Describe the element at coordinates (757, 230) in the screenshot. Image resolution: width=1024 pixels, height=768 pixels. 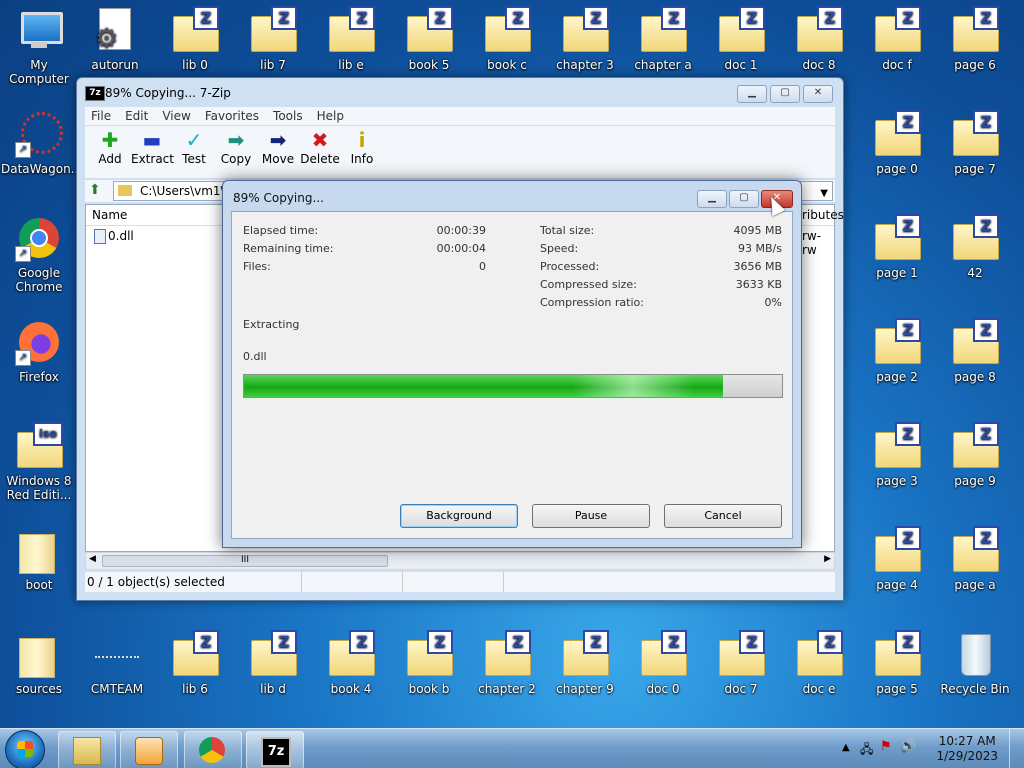
I see `stat-value: 4095 MB` at that location.